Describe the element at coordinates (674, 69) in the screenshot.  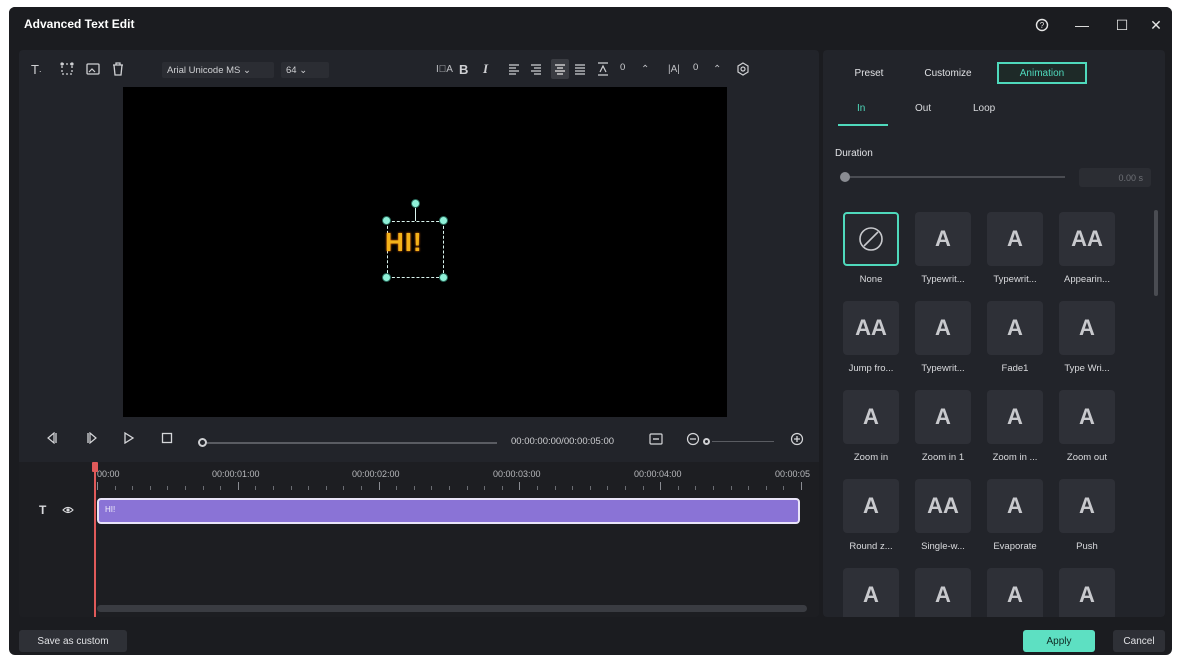
I see `kerning-icon: |A|` at that location.